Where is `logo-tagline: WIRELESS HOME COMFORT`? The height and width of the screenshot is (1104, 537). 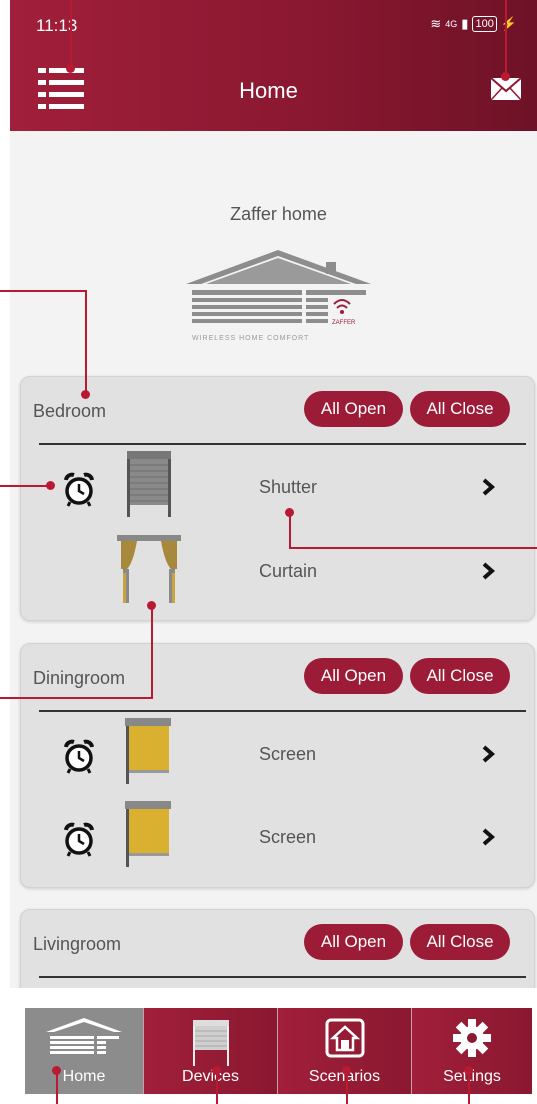 logo-tagline: WIRELESS HOME COMFORT is located at coordinates (250, 338).